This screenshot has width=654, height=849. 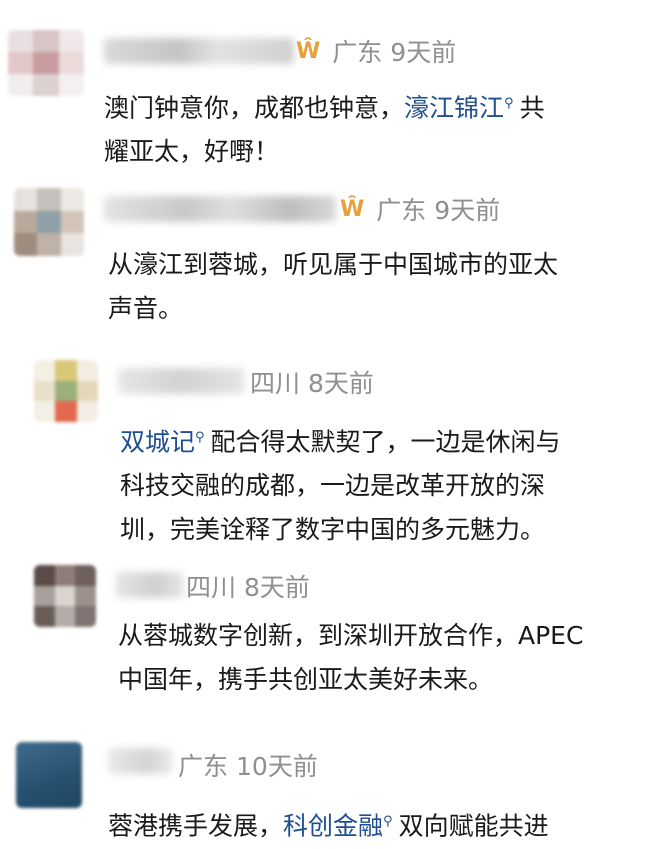 I want to click on comment-text: 蓉港携手发展，科创金融⚲ 双向赋能共进, so click(x=328, y=826).